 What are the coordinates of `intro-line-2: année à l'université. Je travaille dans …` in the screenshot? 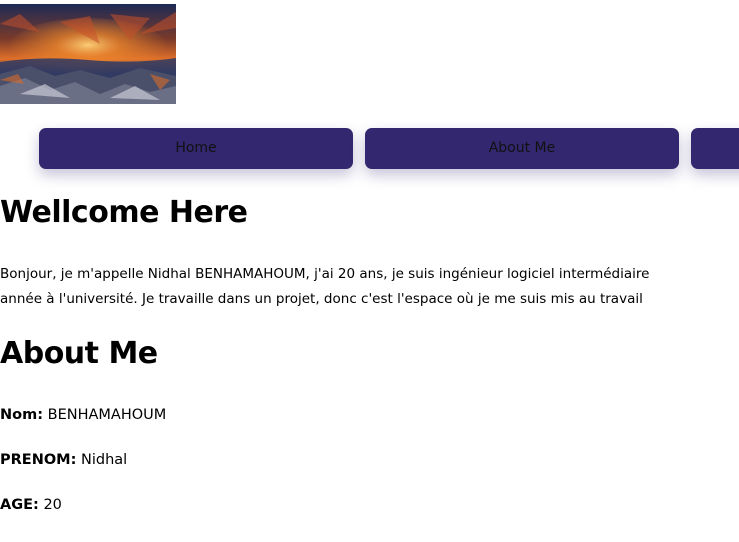 It's located at (321, 299).